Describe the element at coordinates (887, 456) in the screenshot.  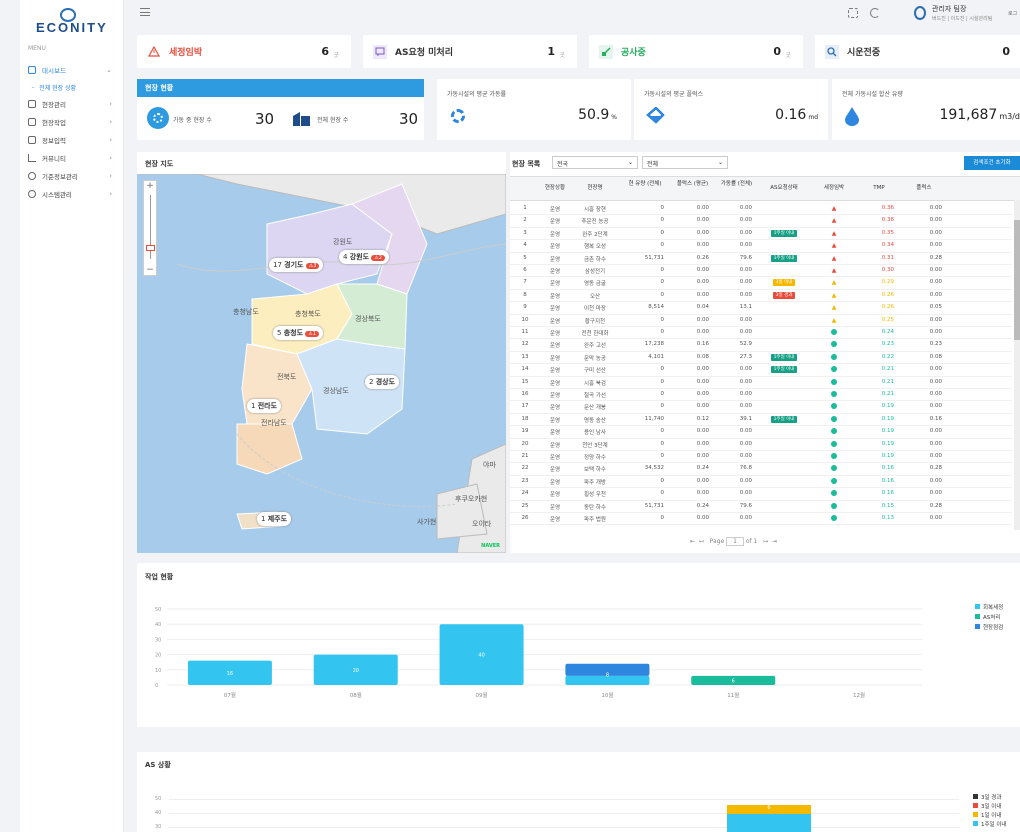
I see `table-cell: 0.19` at that location.